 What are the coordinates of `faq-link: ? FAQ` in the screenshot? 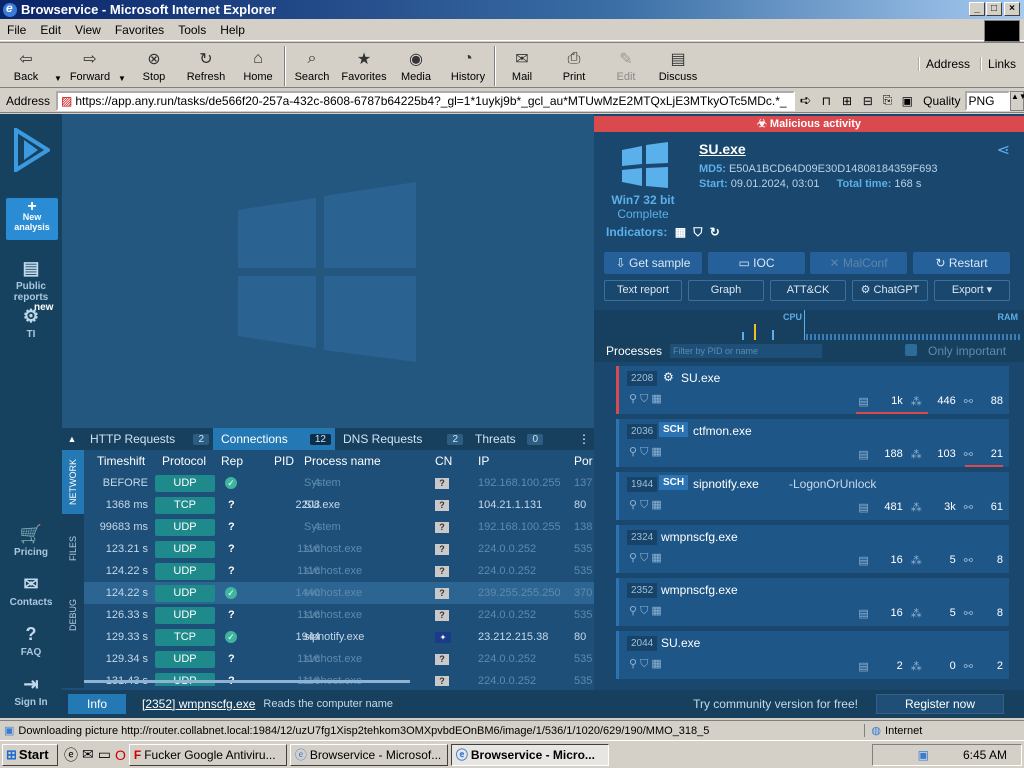 It's located at (31, 641).